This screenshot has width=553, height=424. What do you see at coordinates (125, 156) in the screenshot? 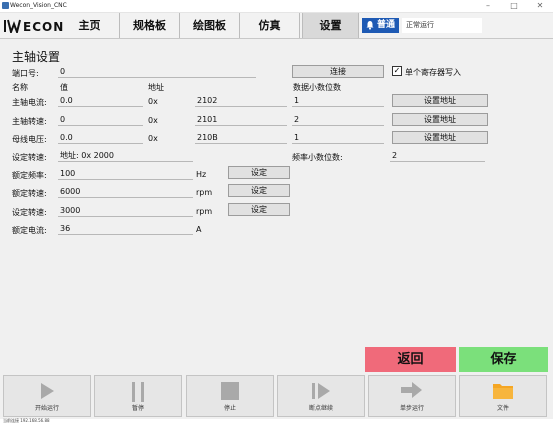
I see `set-speed-address-value: 地址: 0x 2000` at bounding box center [125, 156].